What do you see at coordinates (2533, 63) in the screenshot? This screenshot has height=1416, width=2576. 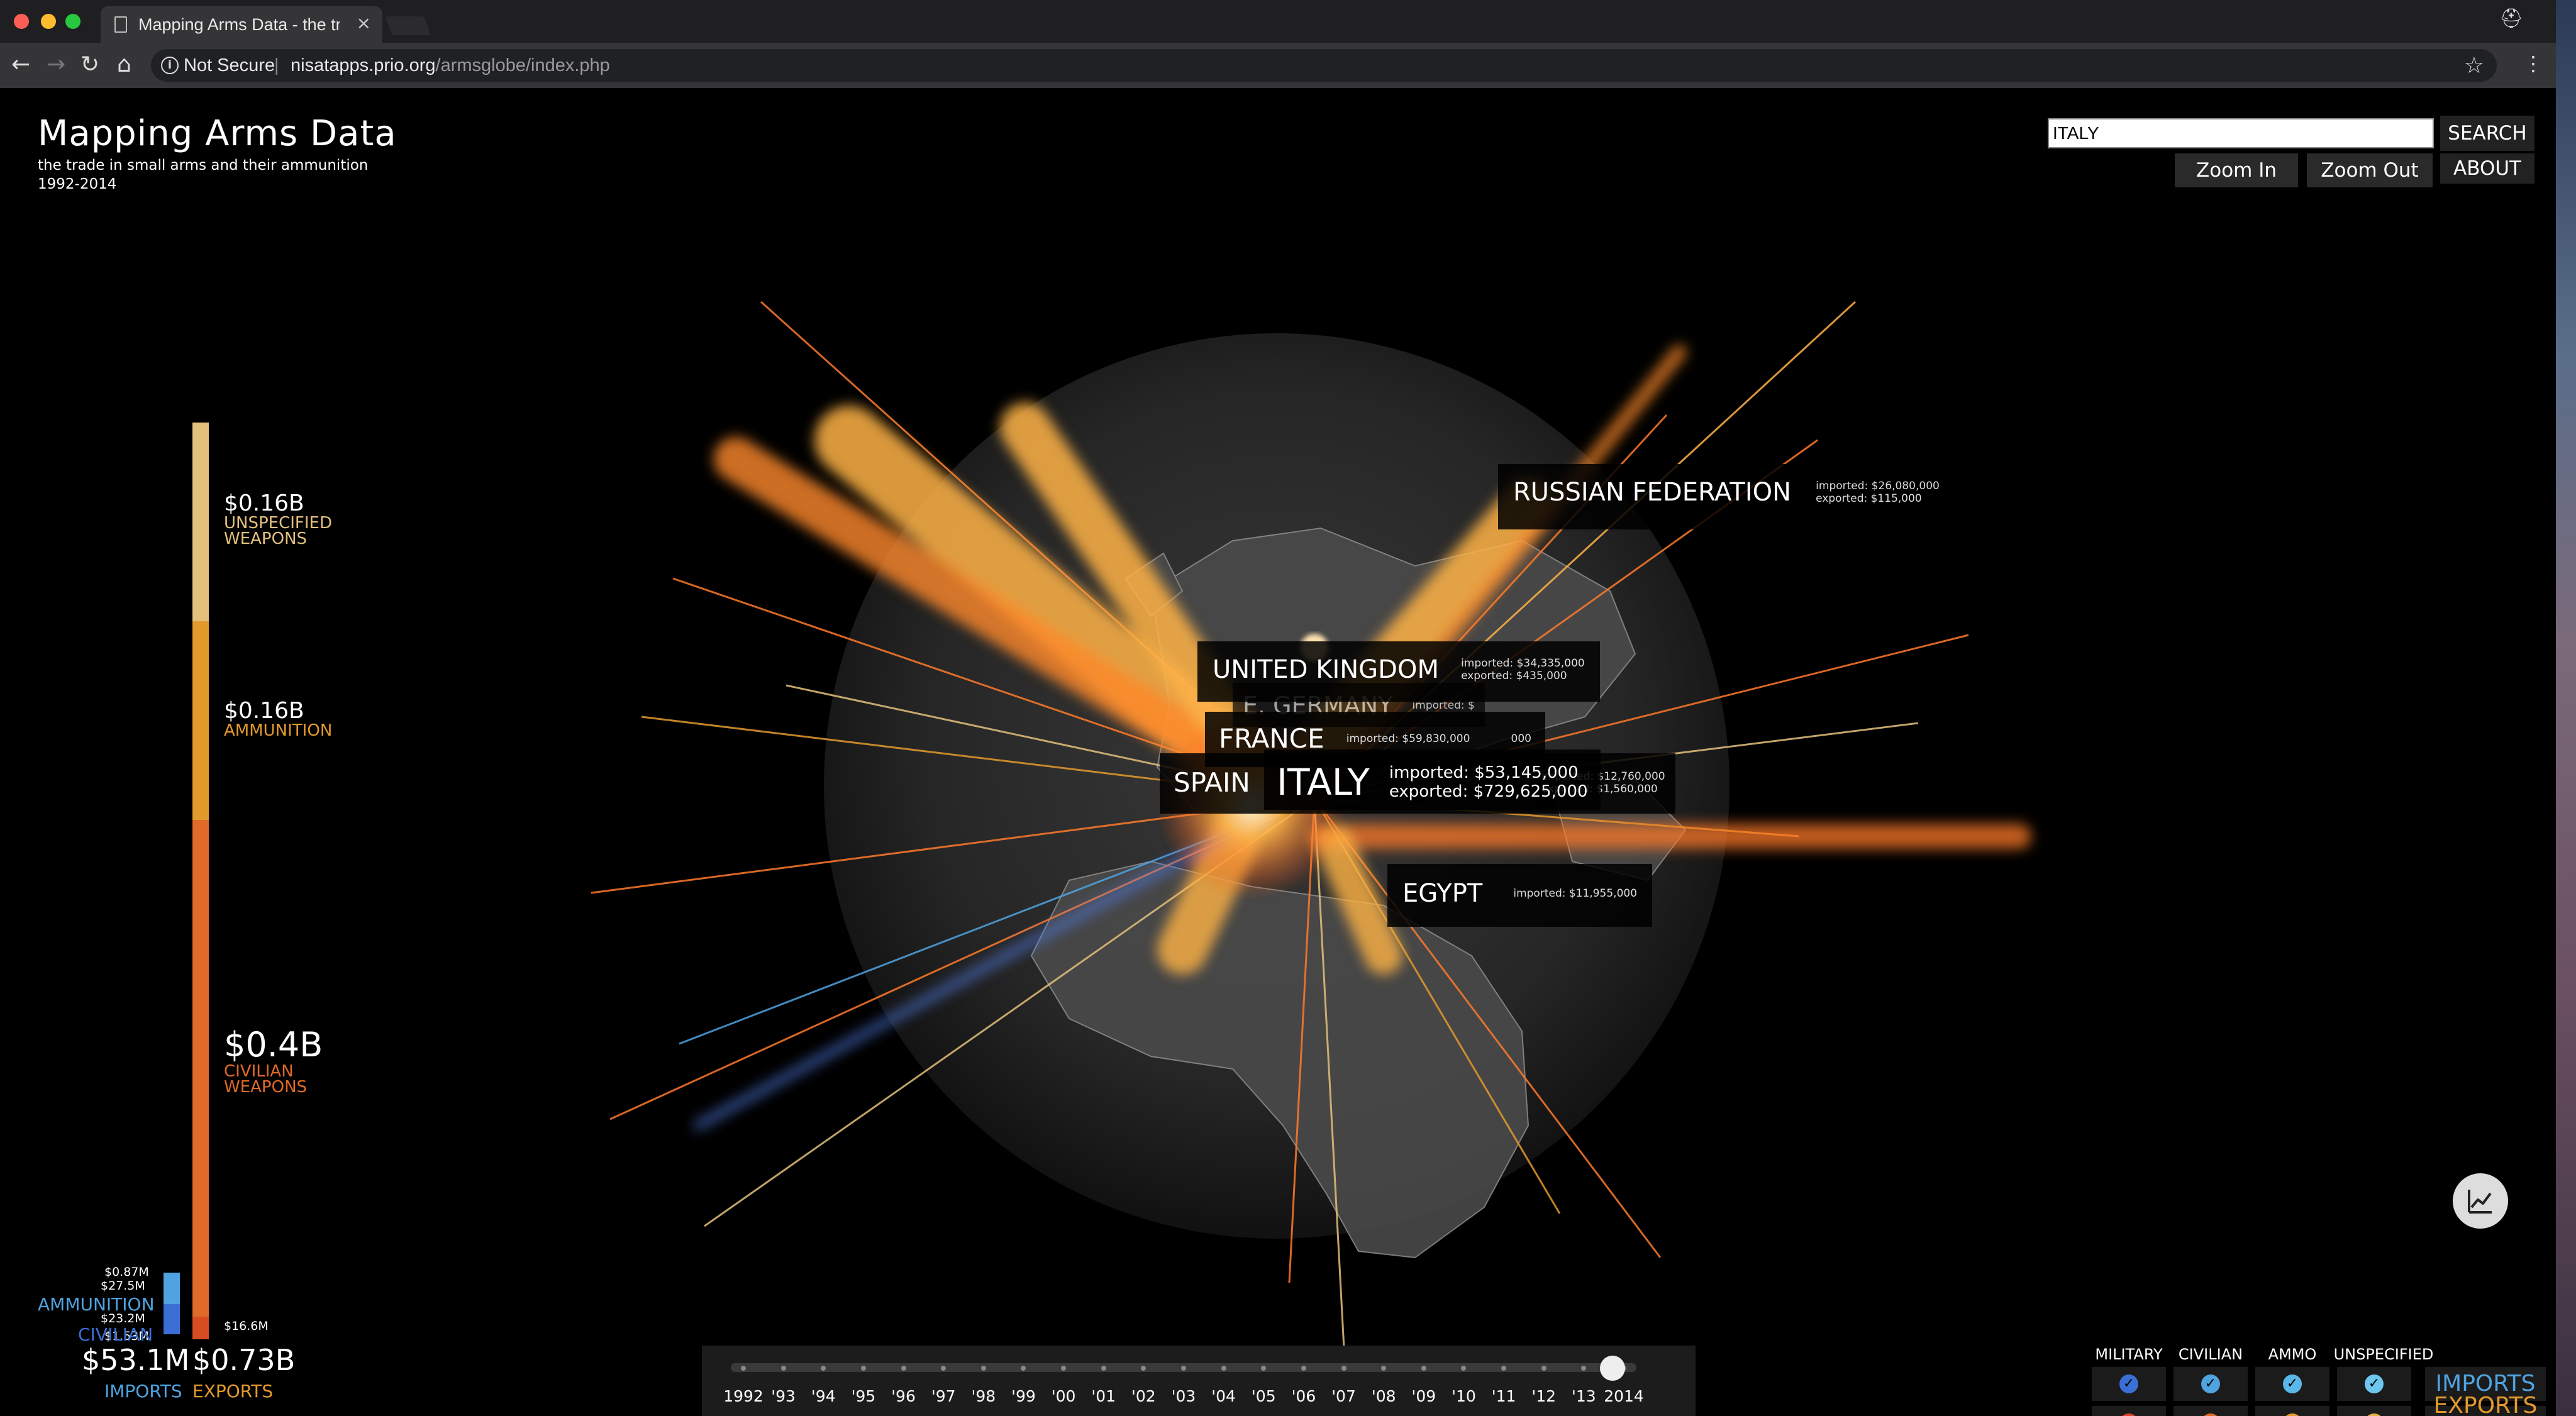 I see `kebab-menu-icon: ⋮` at bounding box center [2533, 63].